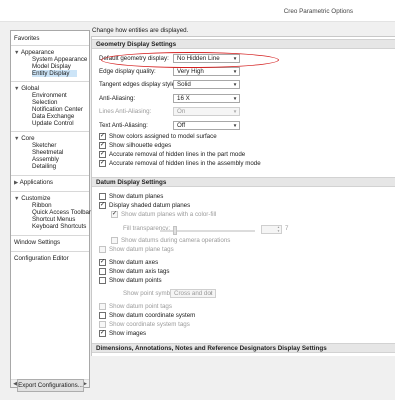  Describe the element at coordinates (181, 125) in the screenshot. I see `select-value: Off` at that location.